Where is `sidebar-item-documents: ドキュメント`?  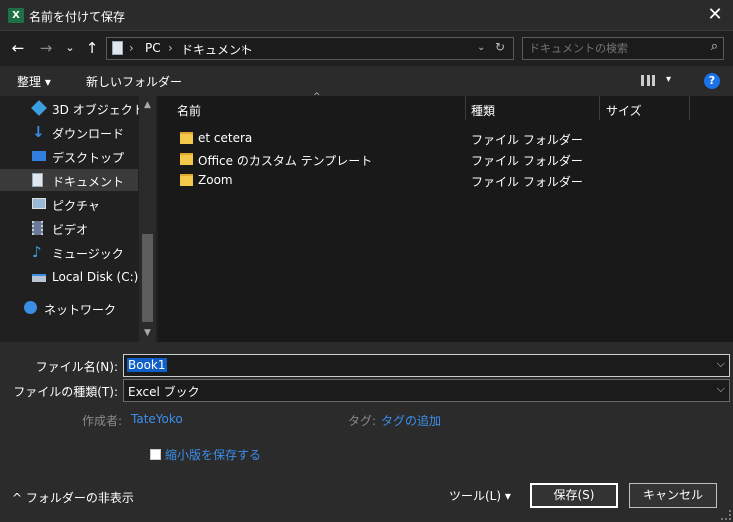 sidebar-item-documents: ドキュメント is located at coordinates (69, 180).